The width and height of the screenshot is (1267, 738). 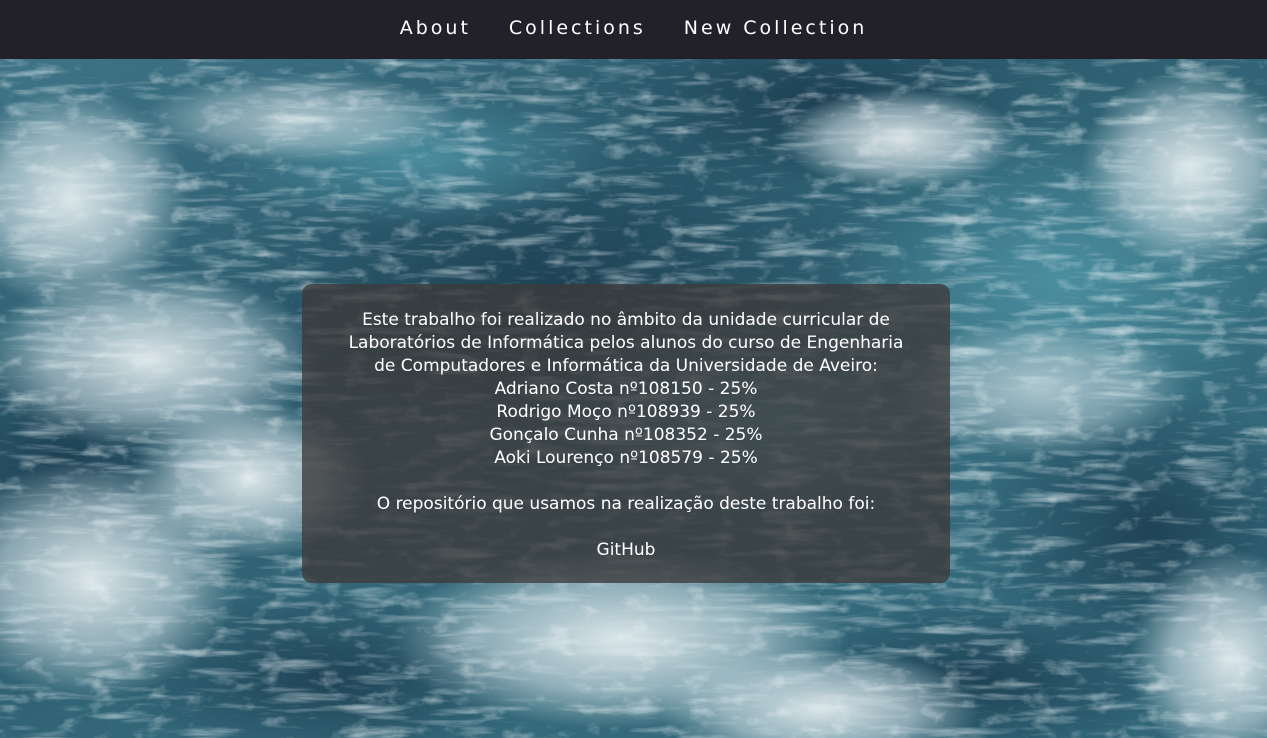 I want to click on top-navbar: About Collections New Collection, so click(x=633, y=29).